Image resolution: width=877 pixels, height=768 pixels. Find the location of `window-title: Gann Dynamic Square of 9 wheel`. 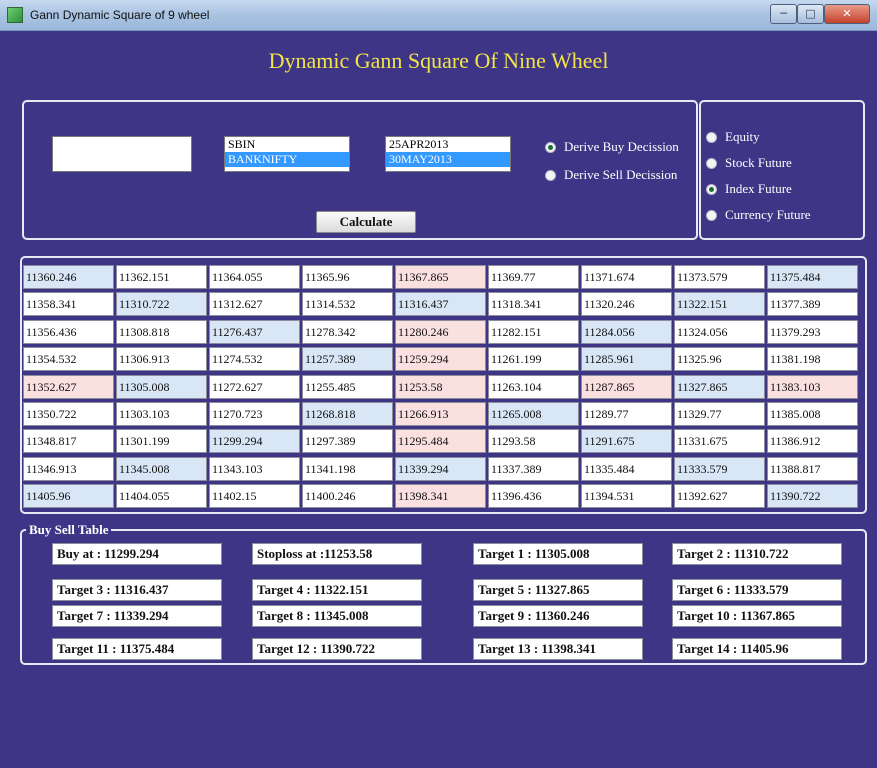

window-title: Gann Dynamic Square of 9 wheel is located at coordinates (120, 15).